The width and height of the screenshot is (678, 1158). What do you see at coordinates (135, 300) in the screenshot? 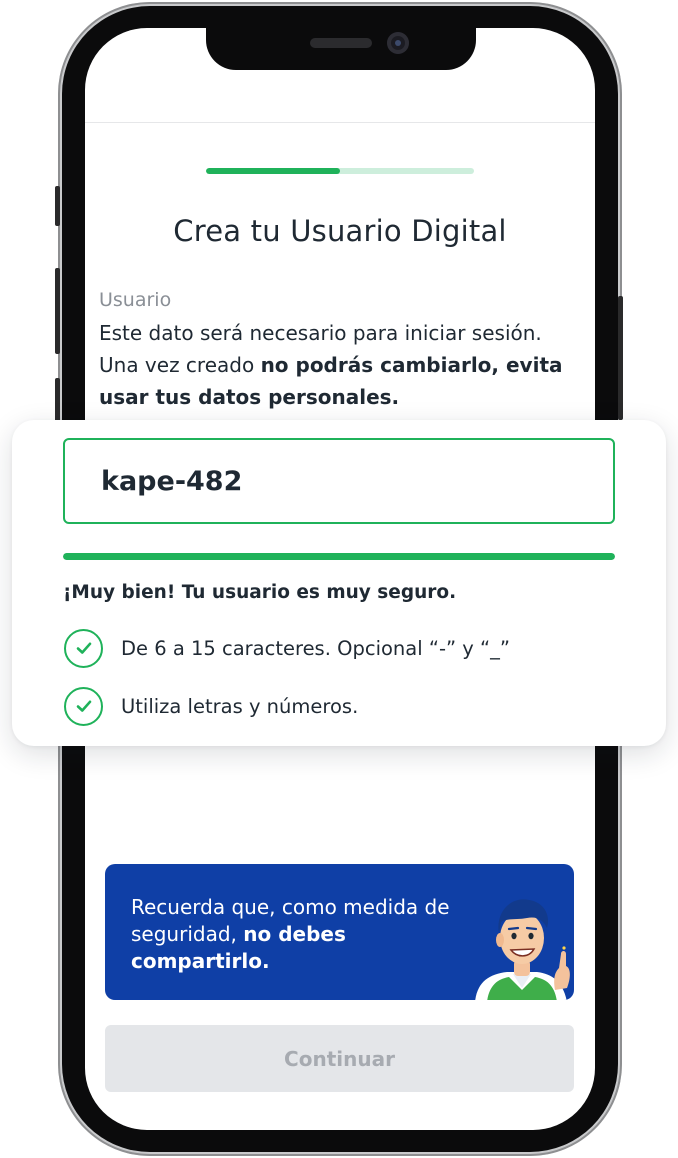
I see `field-label: Usuario` at bounding box center [135, 300].